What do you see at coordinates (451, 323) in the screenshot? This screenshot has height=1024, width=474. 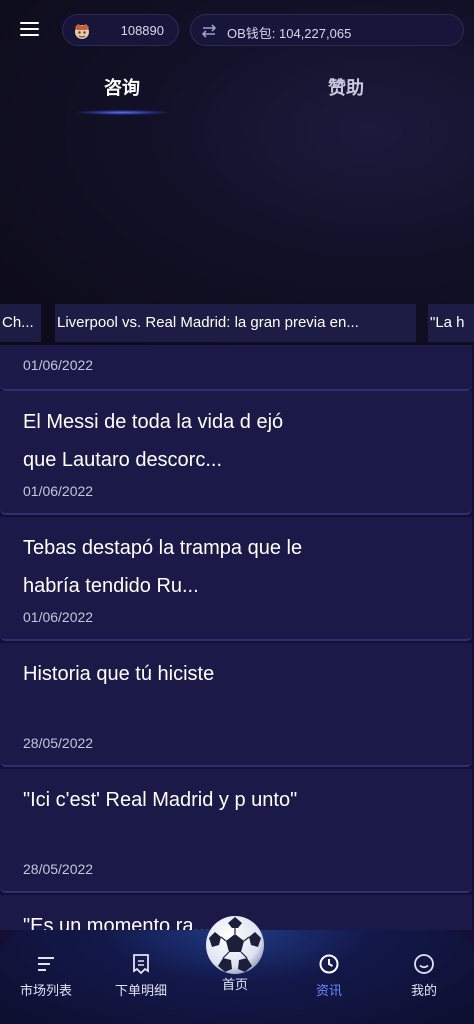 I see `ticker-item: "La h` at bounding box center [451, 323].